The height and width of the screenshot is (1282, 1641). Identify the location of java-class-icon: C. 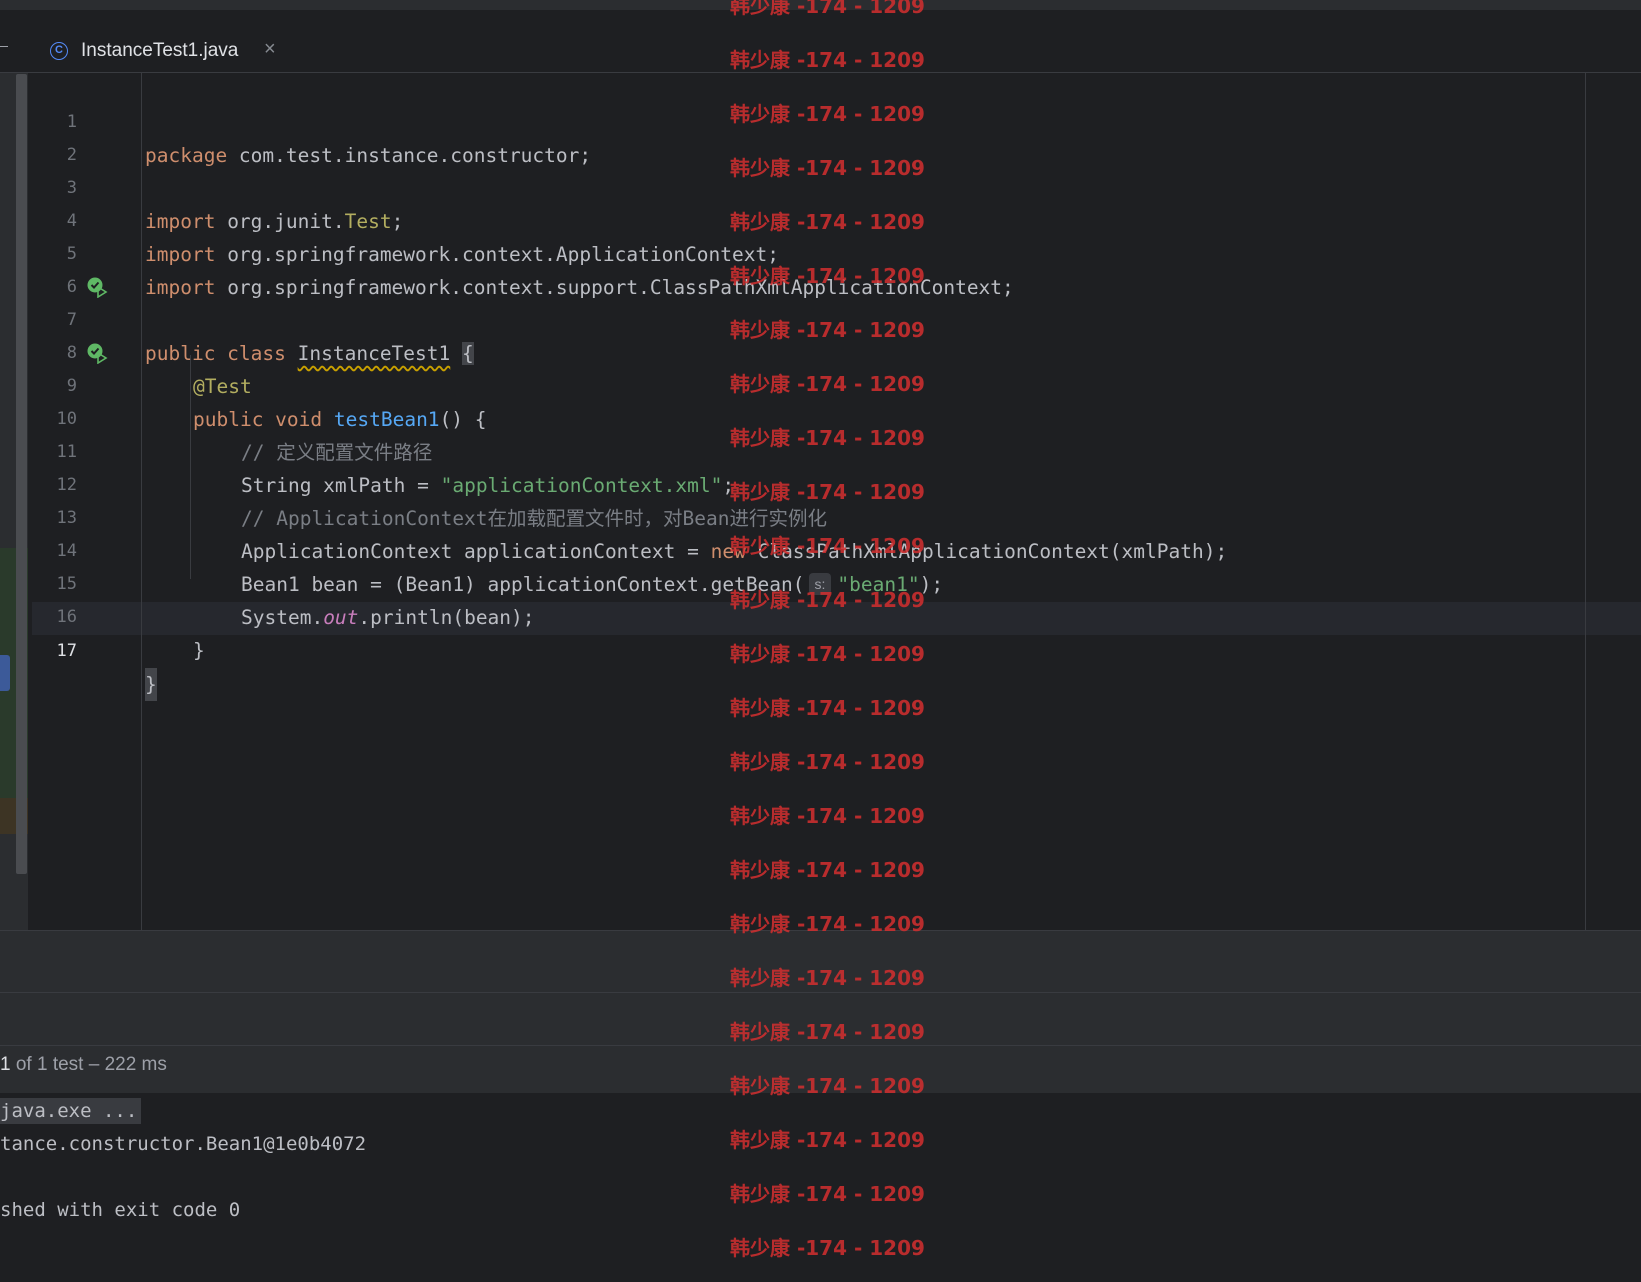
(59, 51).